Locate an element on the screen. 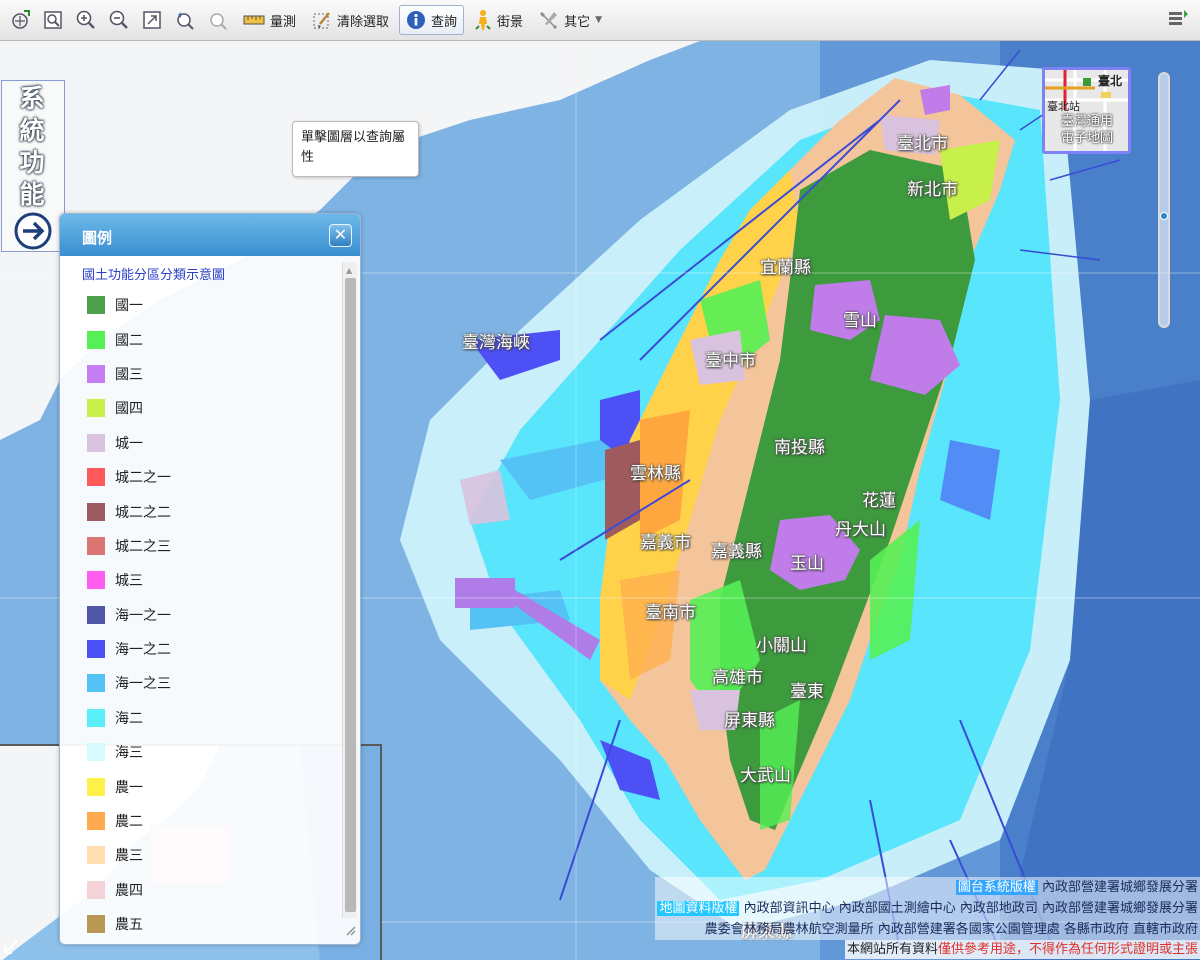 This screenshot has width=1200, height=960. map-label-yushan: 玉山 is located at coordinates (807, 564).